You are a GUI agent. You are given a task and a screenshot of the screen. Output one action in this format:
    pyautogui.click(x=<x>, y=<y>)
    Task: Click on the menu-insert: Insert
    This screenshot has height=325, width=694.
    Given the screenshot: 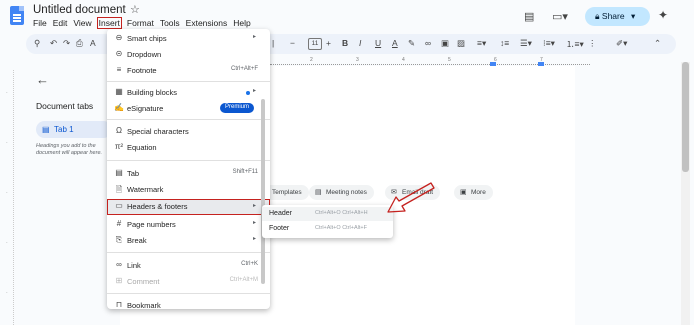 What is the action you would take?
    pyautogui.click(x=109, y=23)
    